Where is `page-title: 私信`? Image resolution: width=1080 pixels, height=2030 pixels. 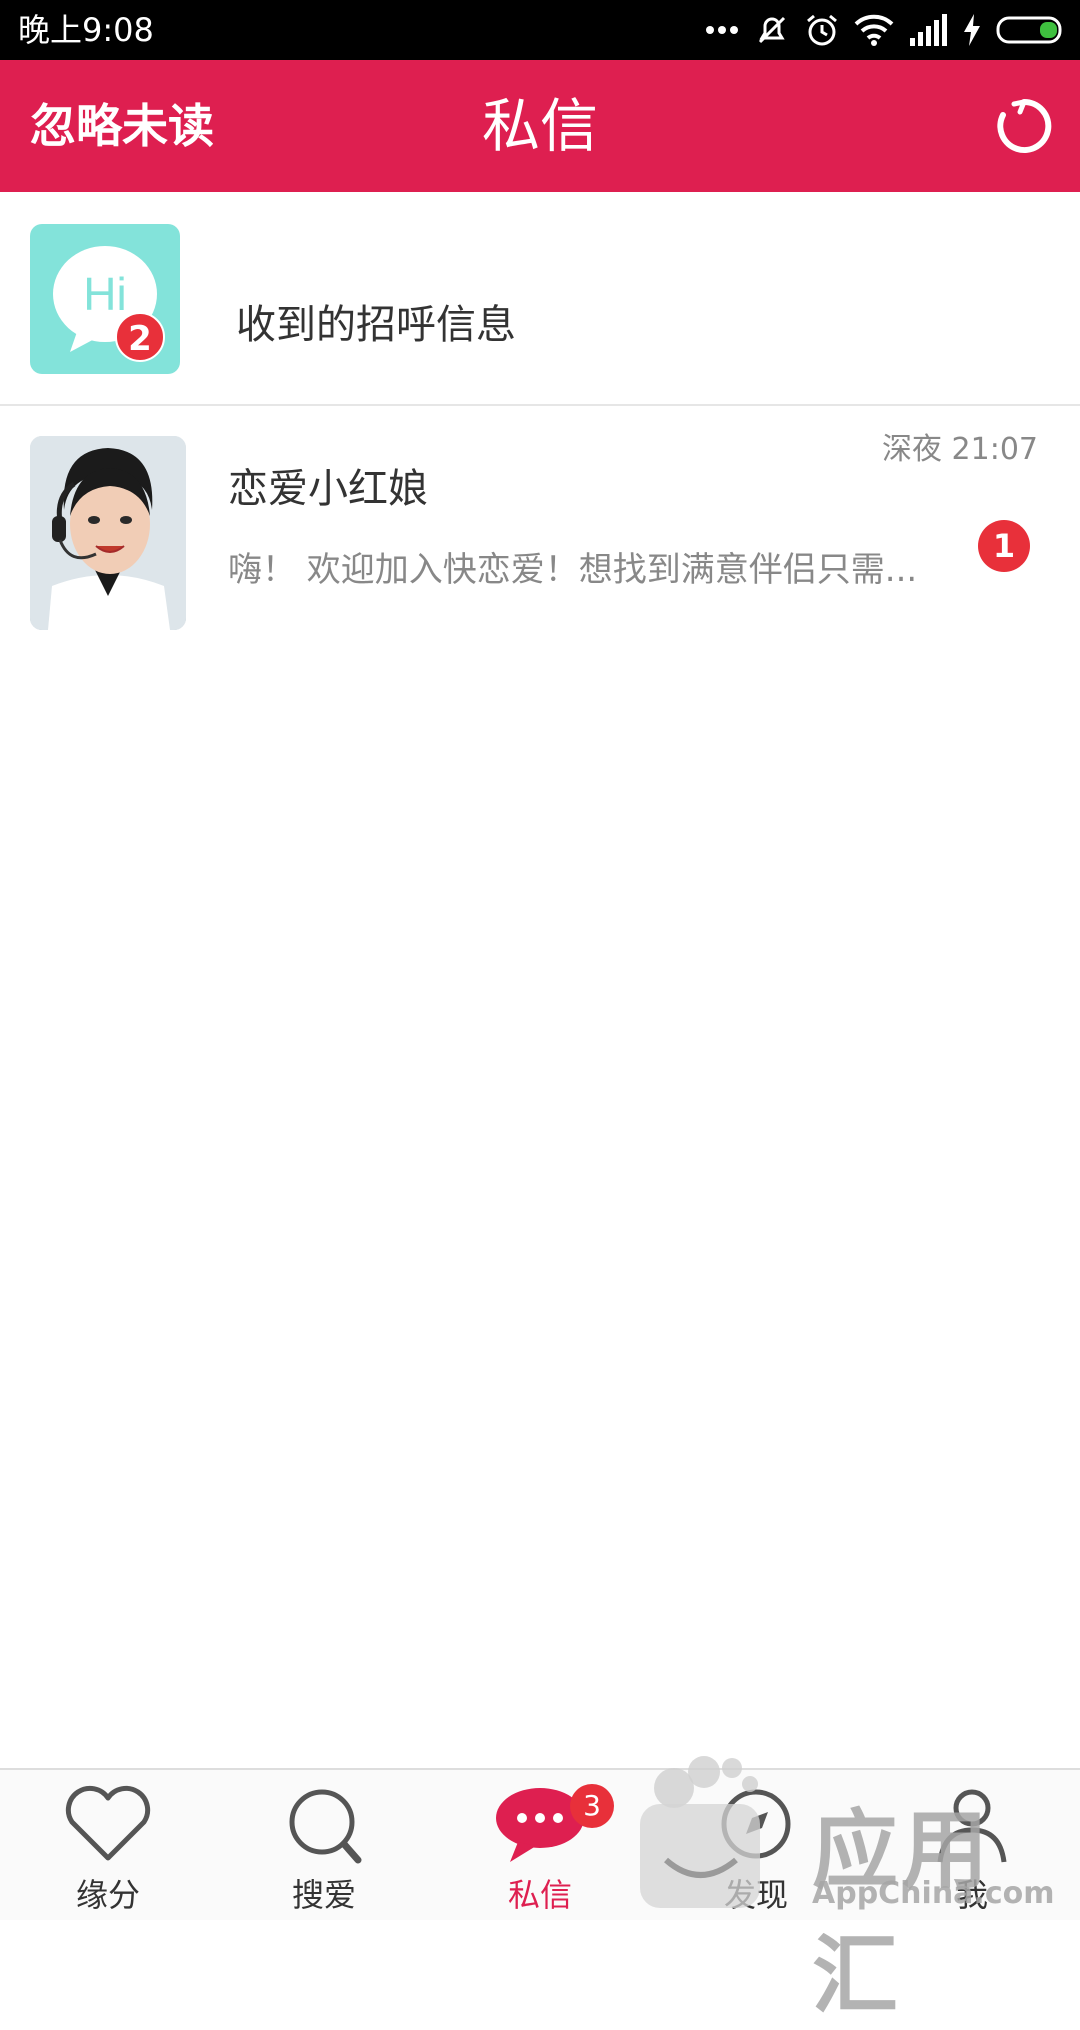
page-title: 私信 is located at coordinates (539, 126).